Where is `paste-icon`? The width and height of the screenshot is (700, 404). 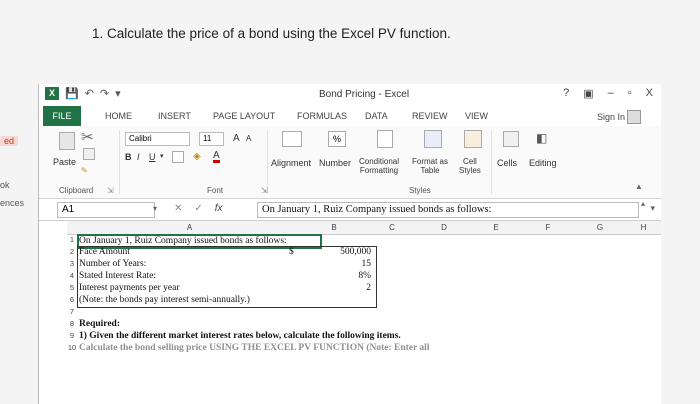
paste-icon is located at coordinates (67, 141).